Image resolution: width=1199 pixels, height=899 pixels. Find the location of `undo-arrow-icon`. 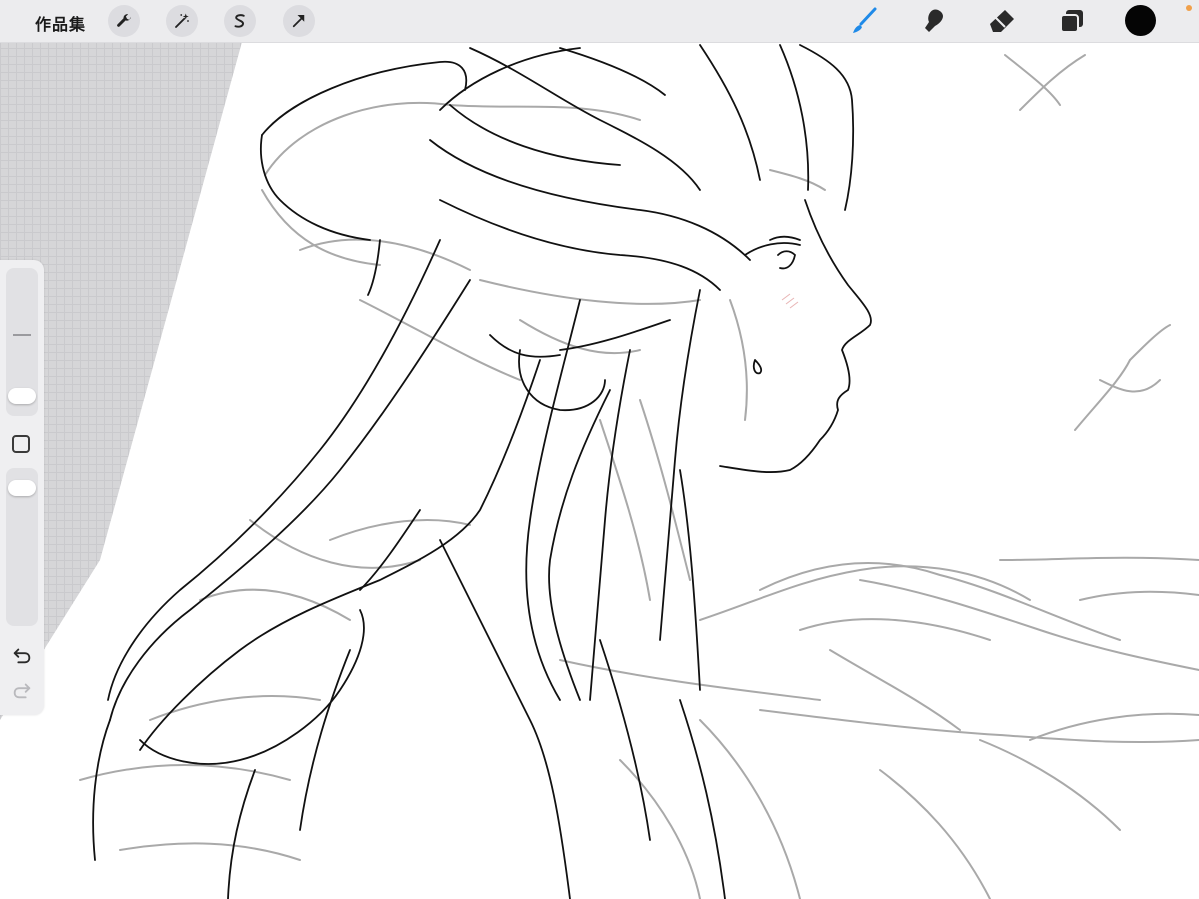

undo-arrow-icon is located at coordinates (22, 656).